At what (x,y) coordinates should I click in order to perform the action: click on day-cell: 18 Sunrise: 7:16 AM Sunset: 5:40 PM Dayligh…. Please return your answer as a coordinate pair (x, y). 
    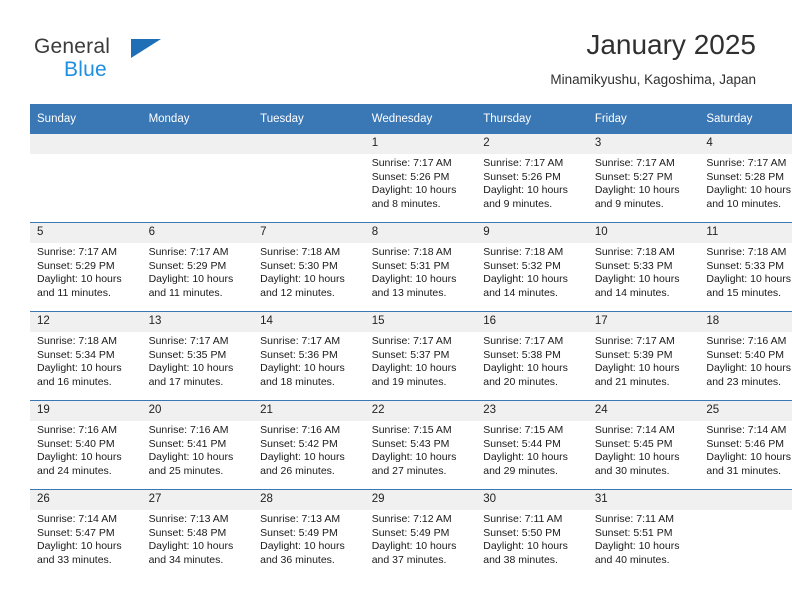
    Looking at the image, I should click on (745, 356).